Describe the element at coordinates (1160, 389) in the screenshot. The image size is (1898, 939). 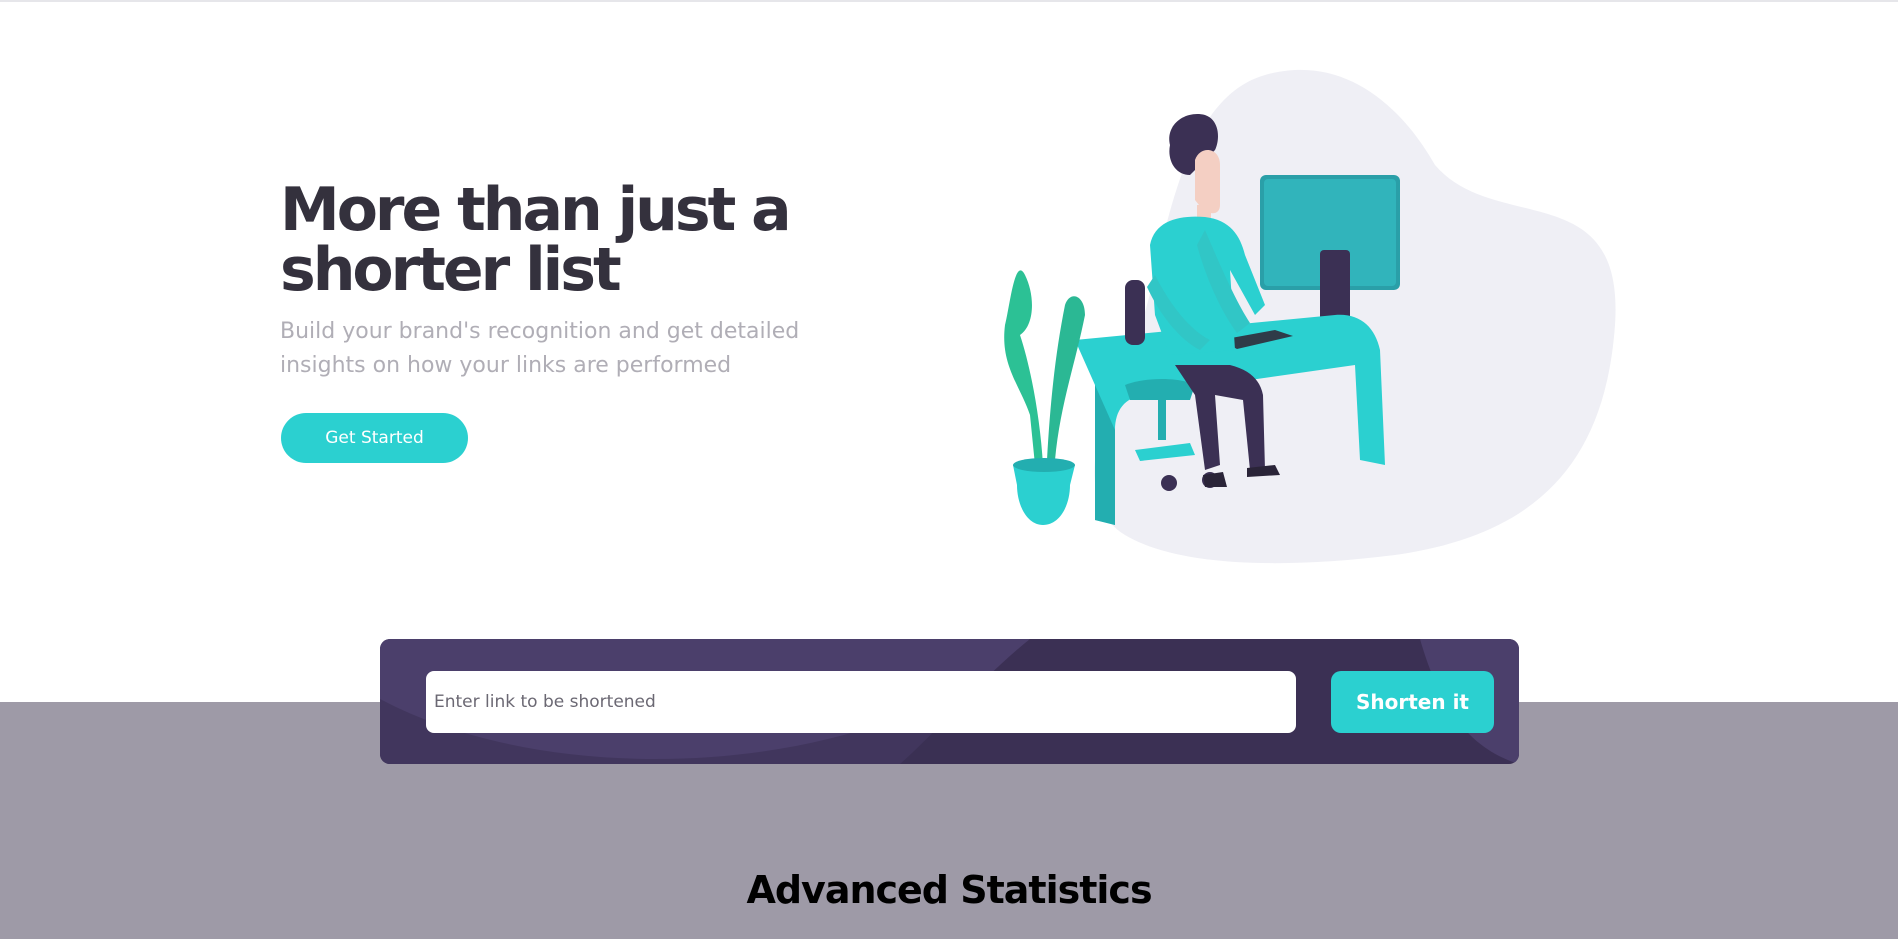
I see `chair-seat` at that location.